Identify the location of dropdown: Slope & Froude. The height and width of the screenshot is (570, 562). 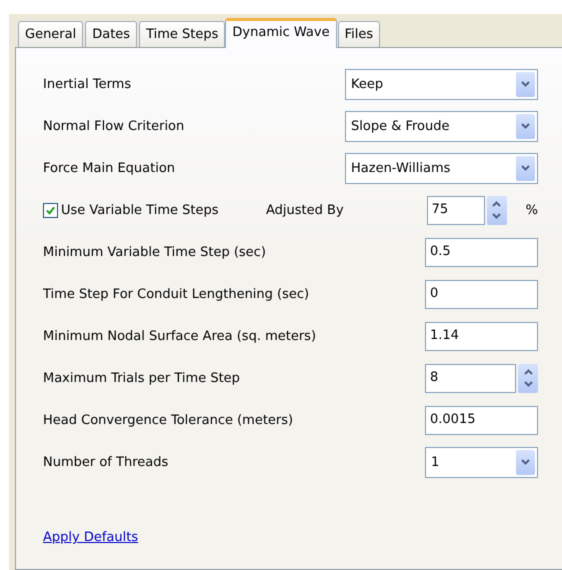
(441, 126).